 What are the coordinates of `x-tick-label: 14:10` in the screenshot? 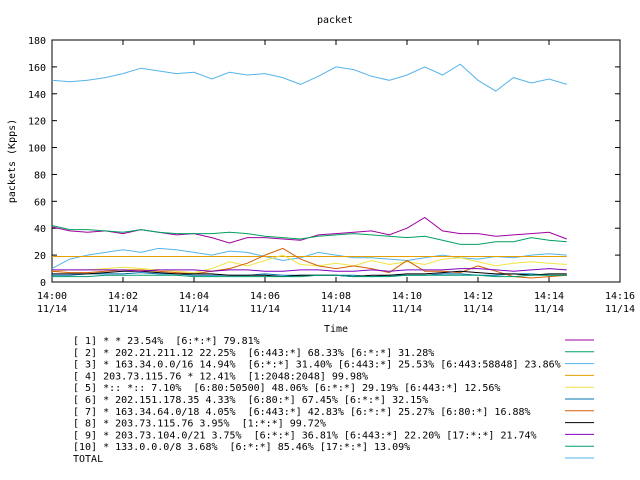 It's located at (407, 296).